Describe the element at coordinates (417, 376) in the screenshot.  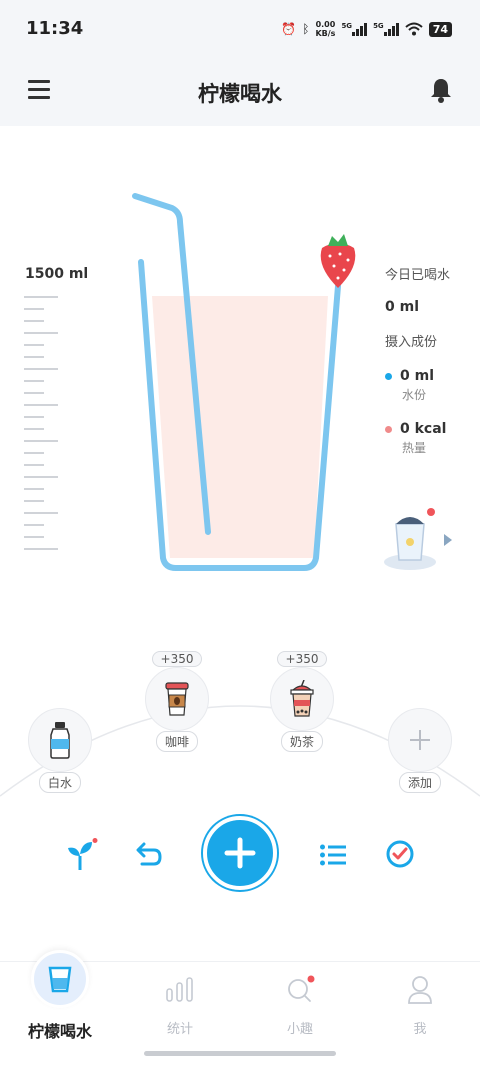
I see `water-value: 0 ml` at that location.